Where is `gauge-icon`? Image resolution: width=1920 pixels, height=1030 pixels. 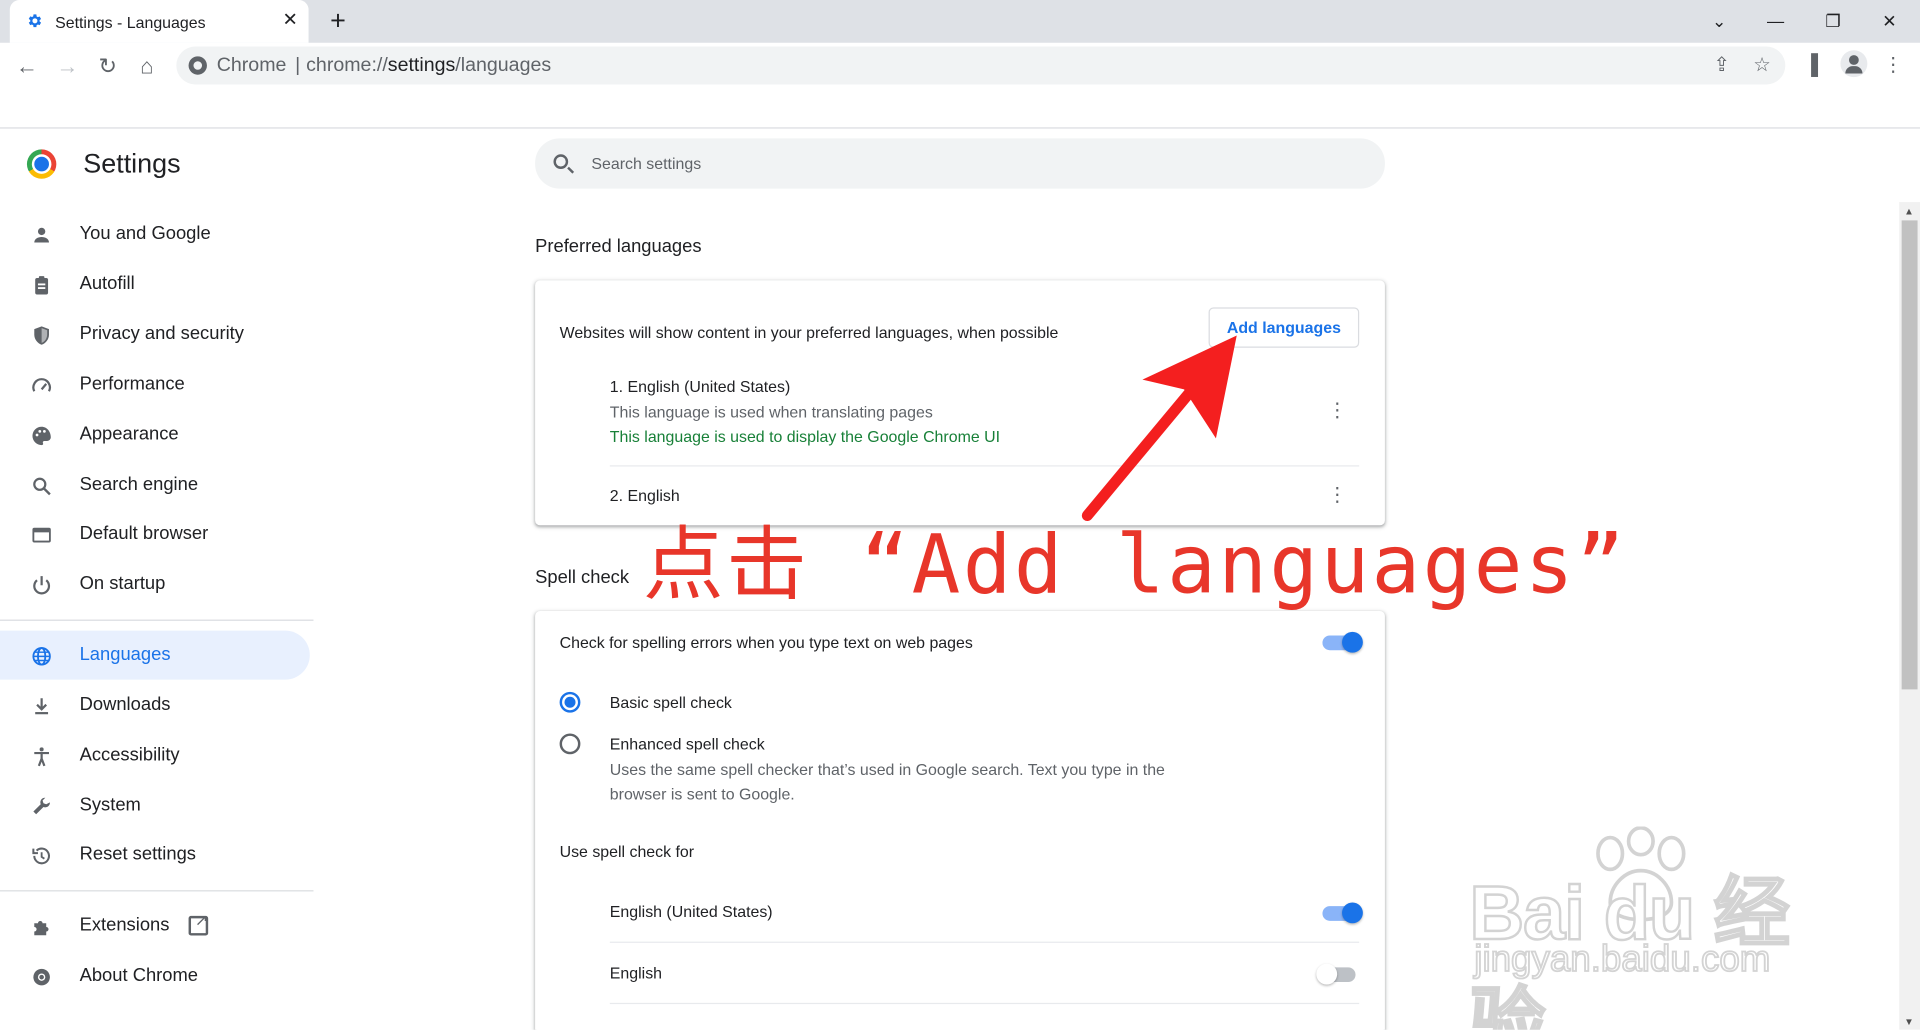 gauge-icon is located at coordinates (41, 385).